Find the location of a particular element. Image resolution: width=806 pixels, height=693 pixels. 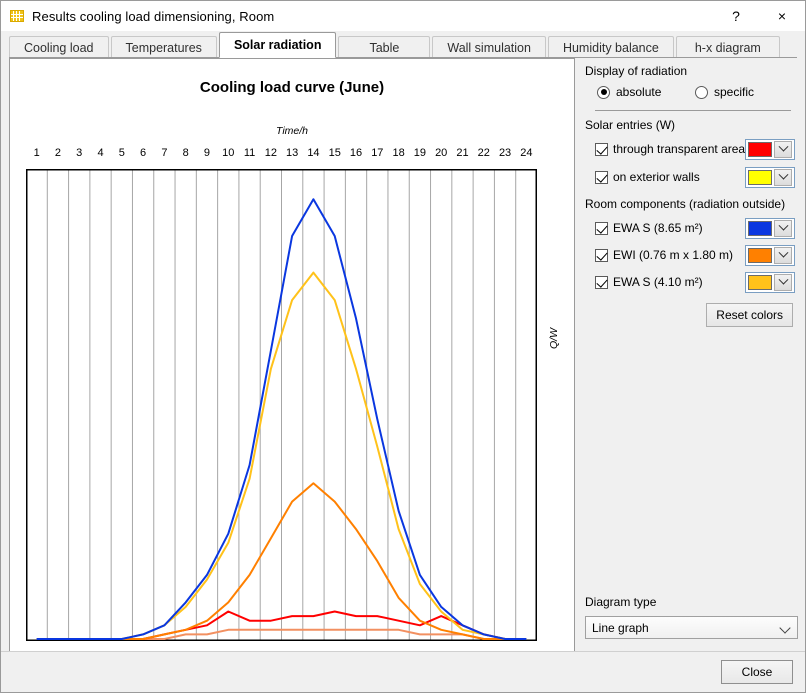

x-tick-label: 13 is located at coordinates (292, 153).